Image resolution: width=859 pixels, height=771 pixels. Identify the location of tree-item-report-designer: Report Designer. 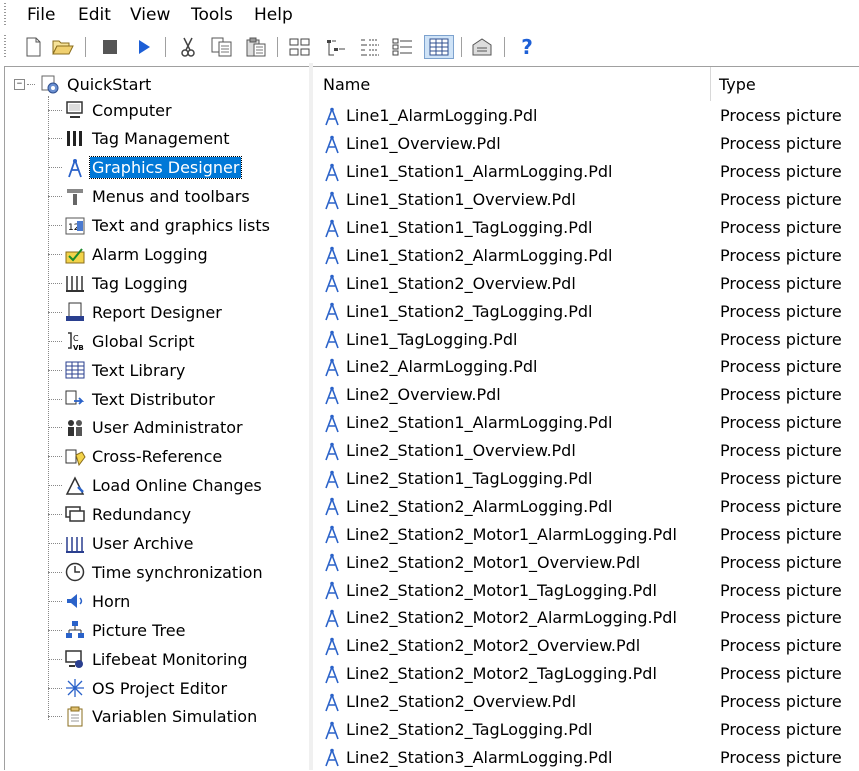
(136, 312).